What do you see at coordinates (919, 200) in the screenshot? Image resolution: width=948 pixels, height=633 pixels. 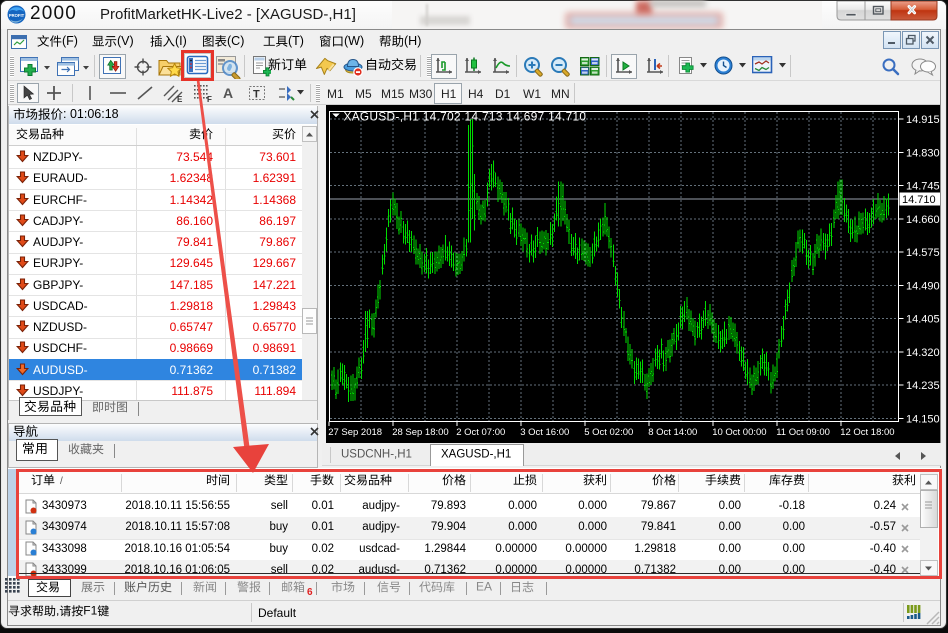 I see `svg-text: 14.710` at bounding box center [919, 200].